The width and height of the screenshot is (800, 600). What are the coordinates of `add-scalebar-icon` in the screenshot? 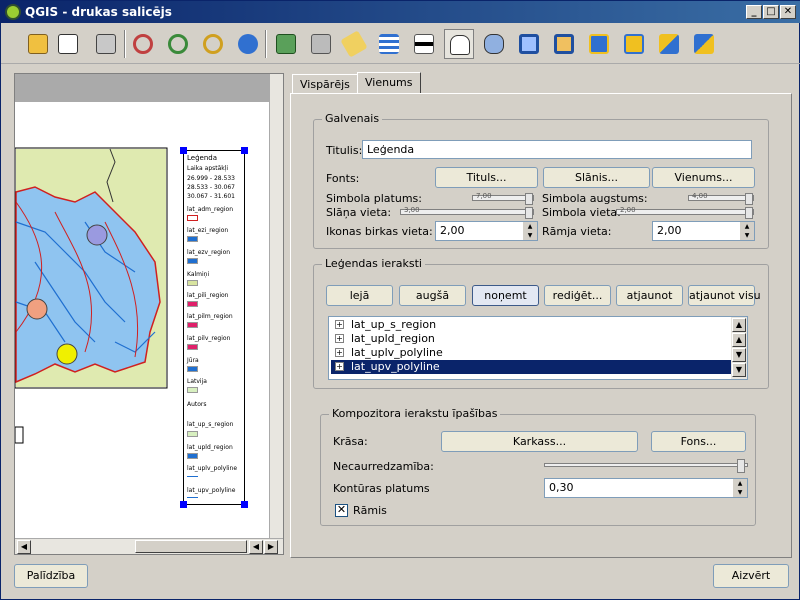 It's located at (424, 44).